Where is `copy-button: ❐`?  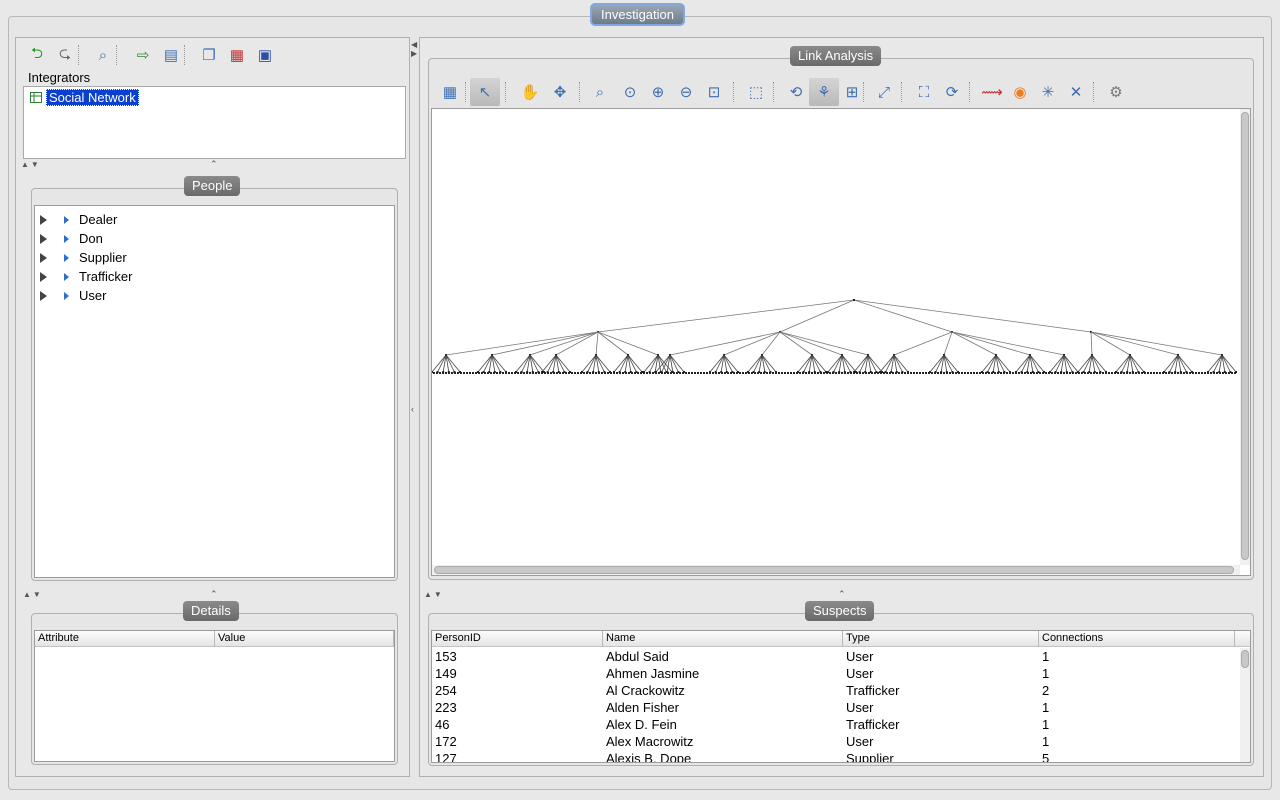
copy-button: ❐ is located at coordinates (209, 55).